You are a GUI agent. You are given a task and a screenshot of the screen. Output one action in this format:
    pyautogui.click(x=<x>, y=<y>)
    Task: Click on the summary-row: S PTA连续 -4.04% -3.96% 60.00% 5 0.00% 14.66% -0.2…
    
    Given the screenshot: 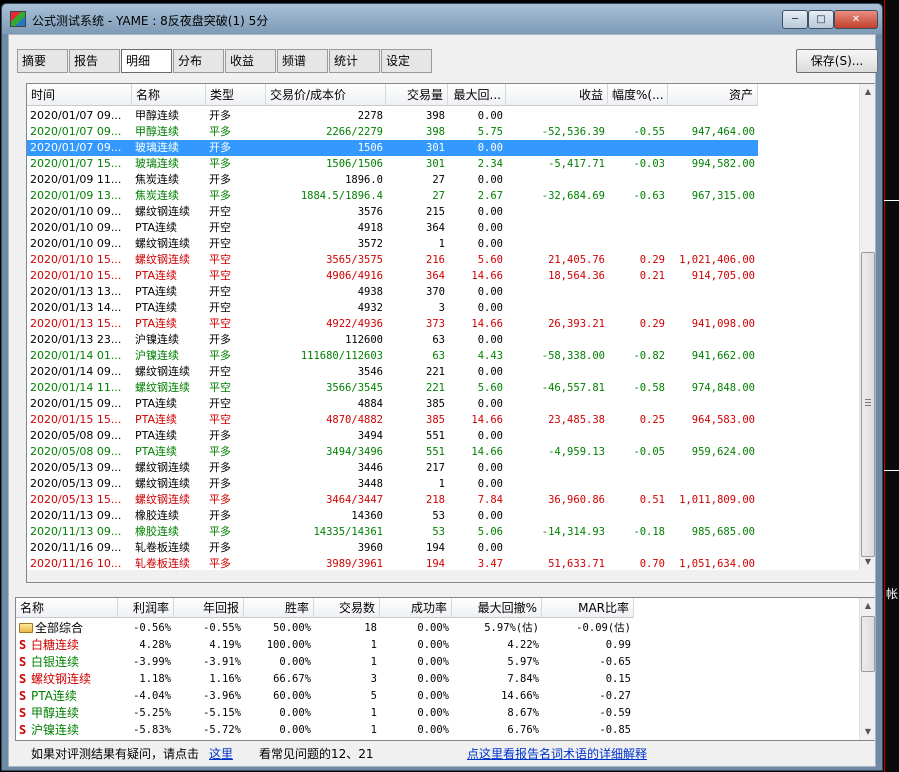 What is the action you would take?
    pyautogui.click(x=436, y=696)
    